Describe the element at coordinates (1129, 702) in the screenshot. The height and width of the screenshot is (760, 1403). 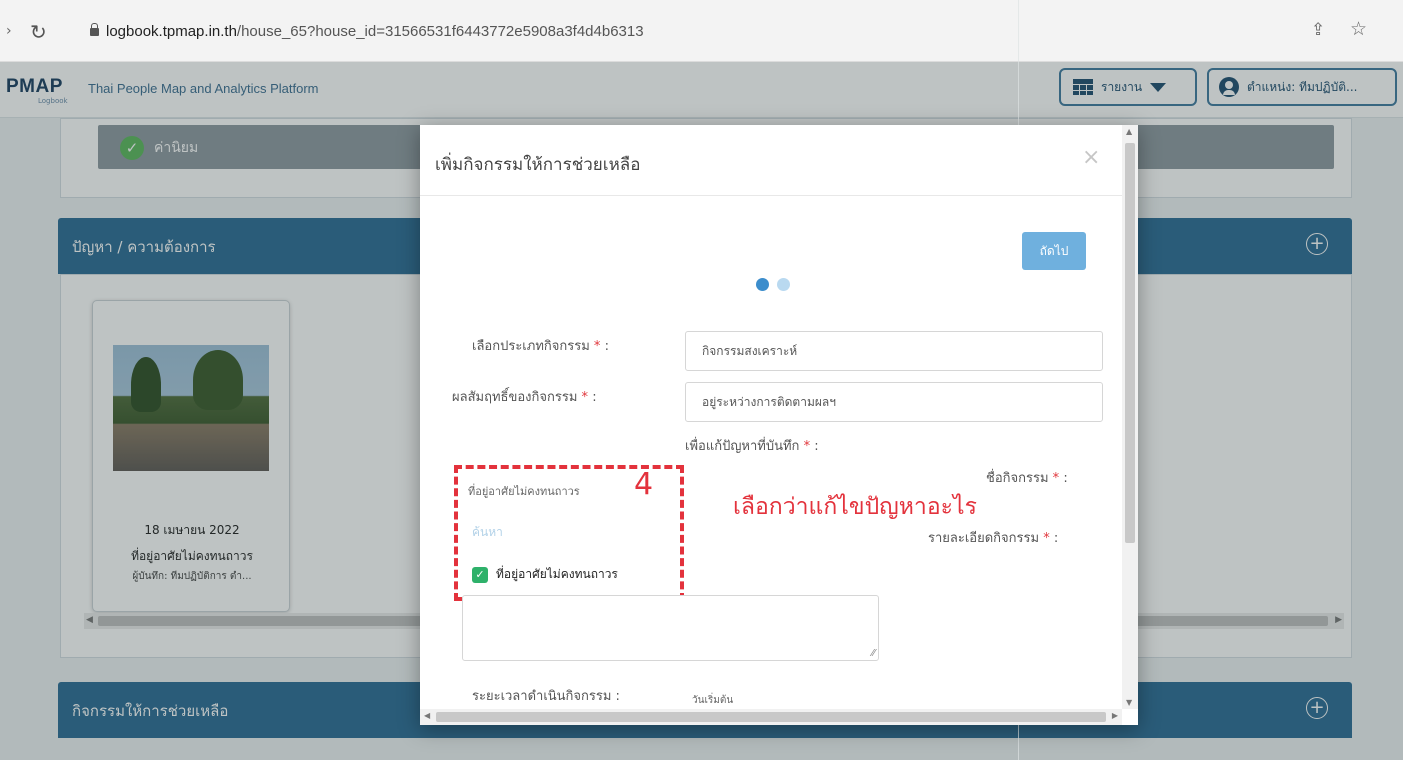
I see `scroll-down-icon: ▼` at that location.